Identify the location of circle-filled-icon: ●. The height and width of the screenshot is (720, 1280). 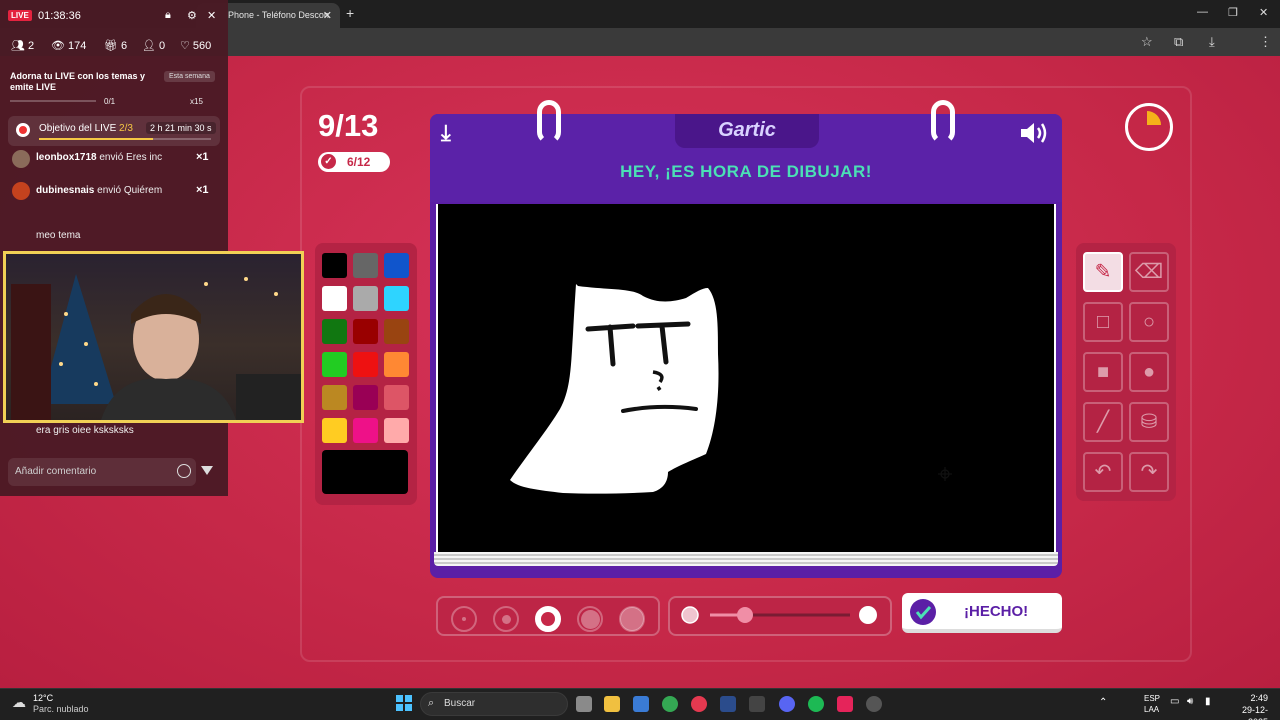
(1149, 372).